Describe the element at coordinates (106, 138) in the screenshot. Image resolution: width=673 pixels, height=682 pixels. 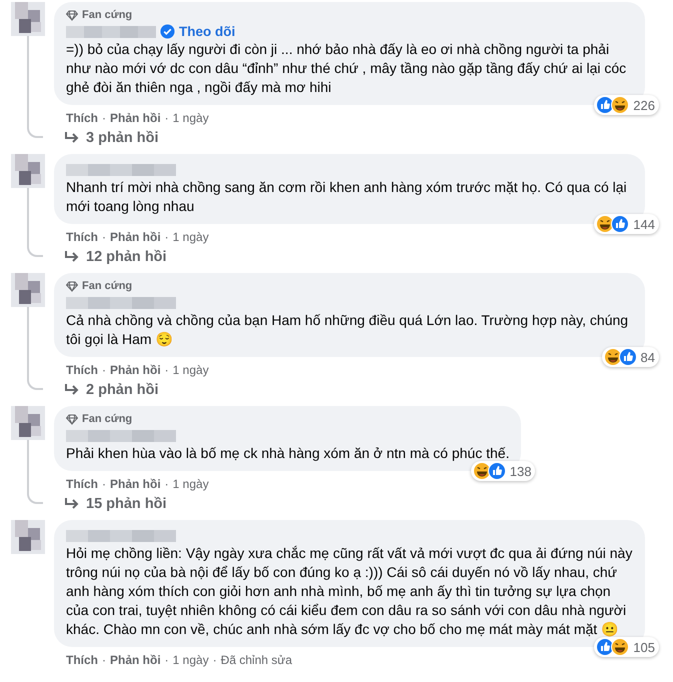
I see `view-replies-link: 3 phản hồi` at that location.